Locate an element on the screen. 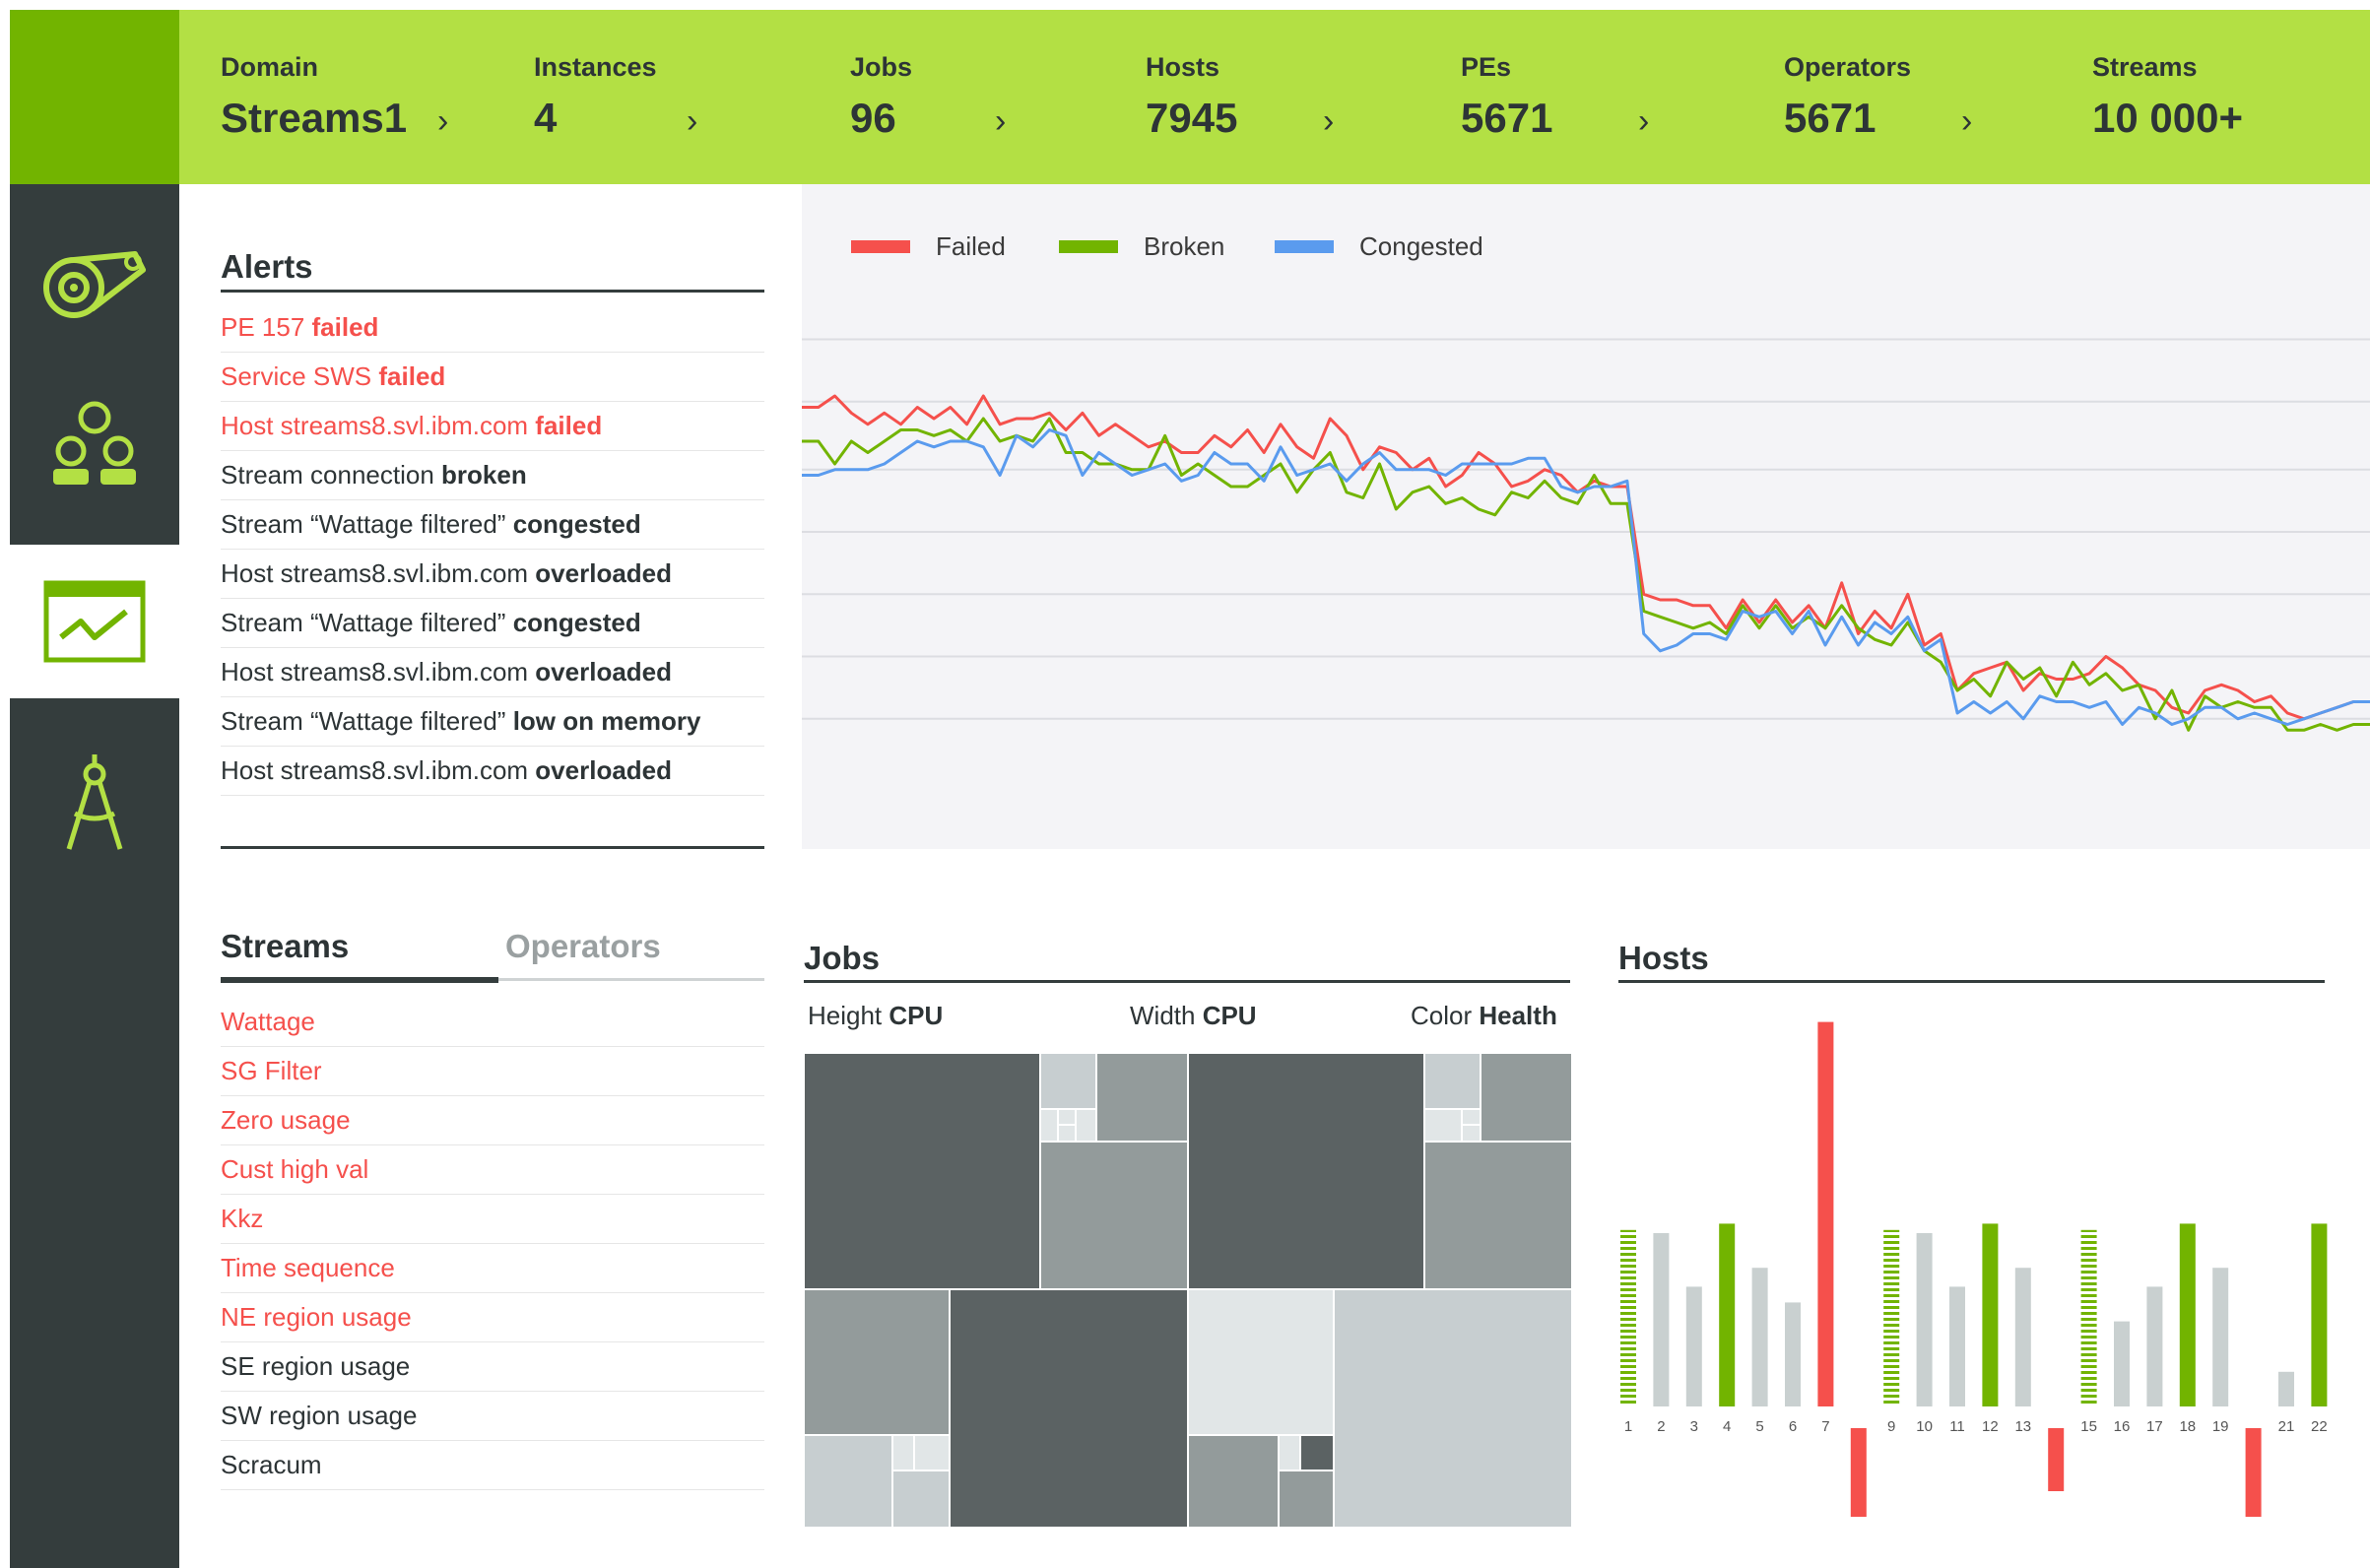 The height and width of the screenshot is (1568, 2370). stream-item: NE region usage is located at coordinates (493, 1317).